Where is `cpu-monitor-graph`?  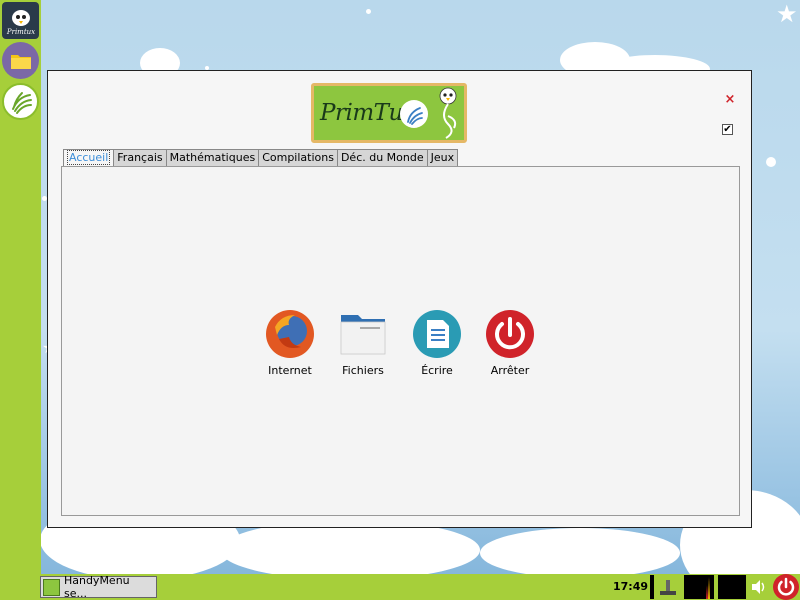
cpu-monitor-graph is located at coordinates (699, 587).